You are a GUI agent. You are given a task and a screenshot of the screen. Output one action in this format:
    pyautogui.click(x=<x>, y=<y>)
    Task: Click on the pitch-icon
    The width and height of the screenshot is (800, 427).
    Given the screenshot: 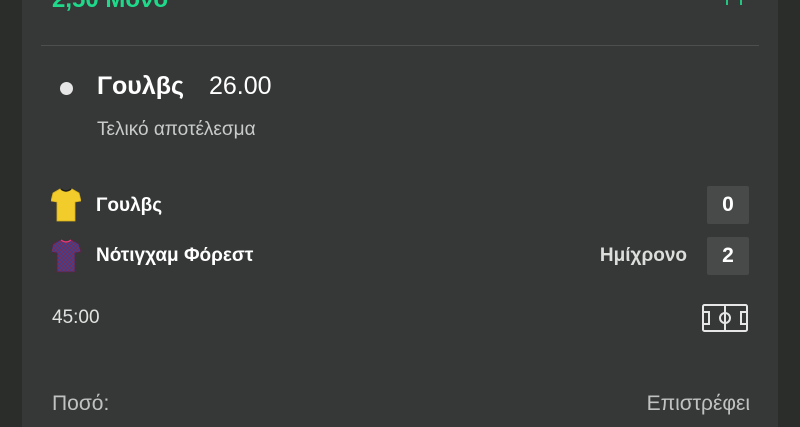 What is the action you would take?
    pyautogui.click(x=725, y=318)
    